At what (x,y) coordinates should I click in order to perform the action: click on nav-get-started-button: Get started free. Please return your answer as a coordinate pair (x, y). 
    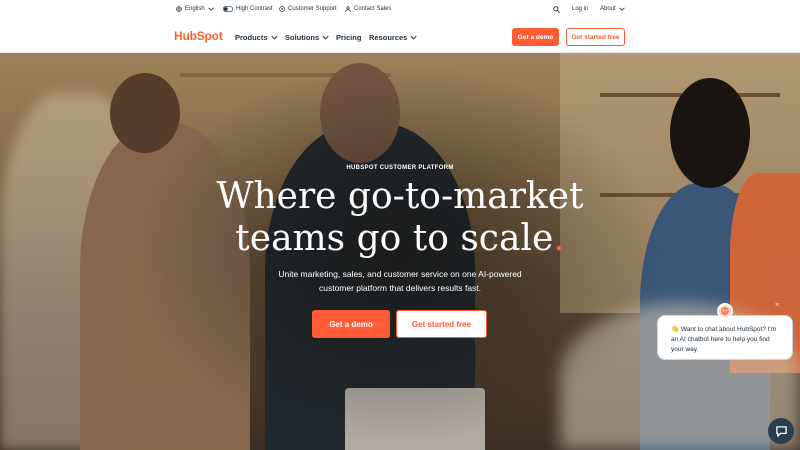
    Looking at the image, I should click on (595, 37).